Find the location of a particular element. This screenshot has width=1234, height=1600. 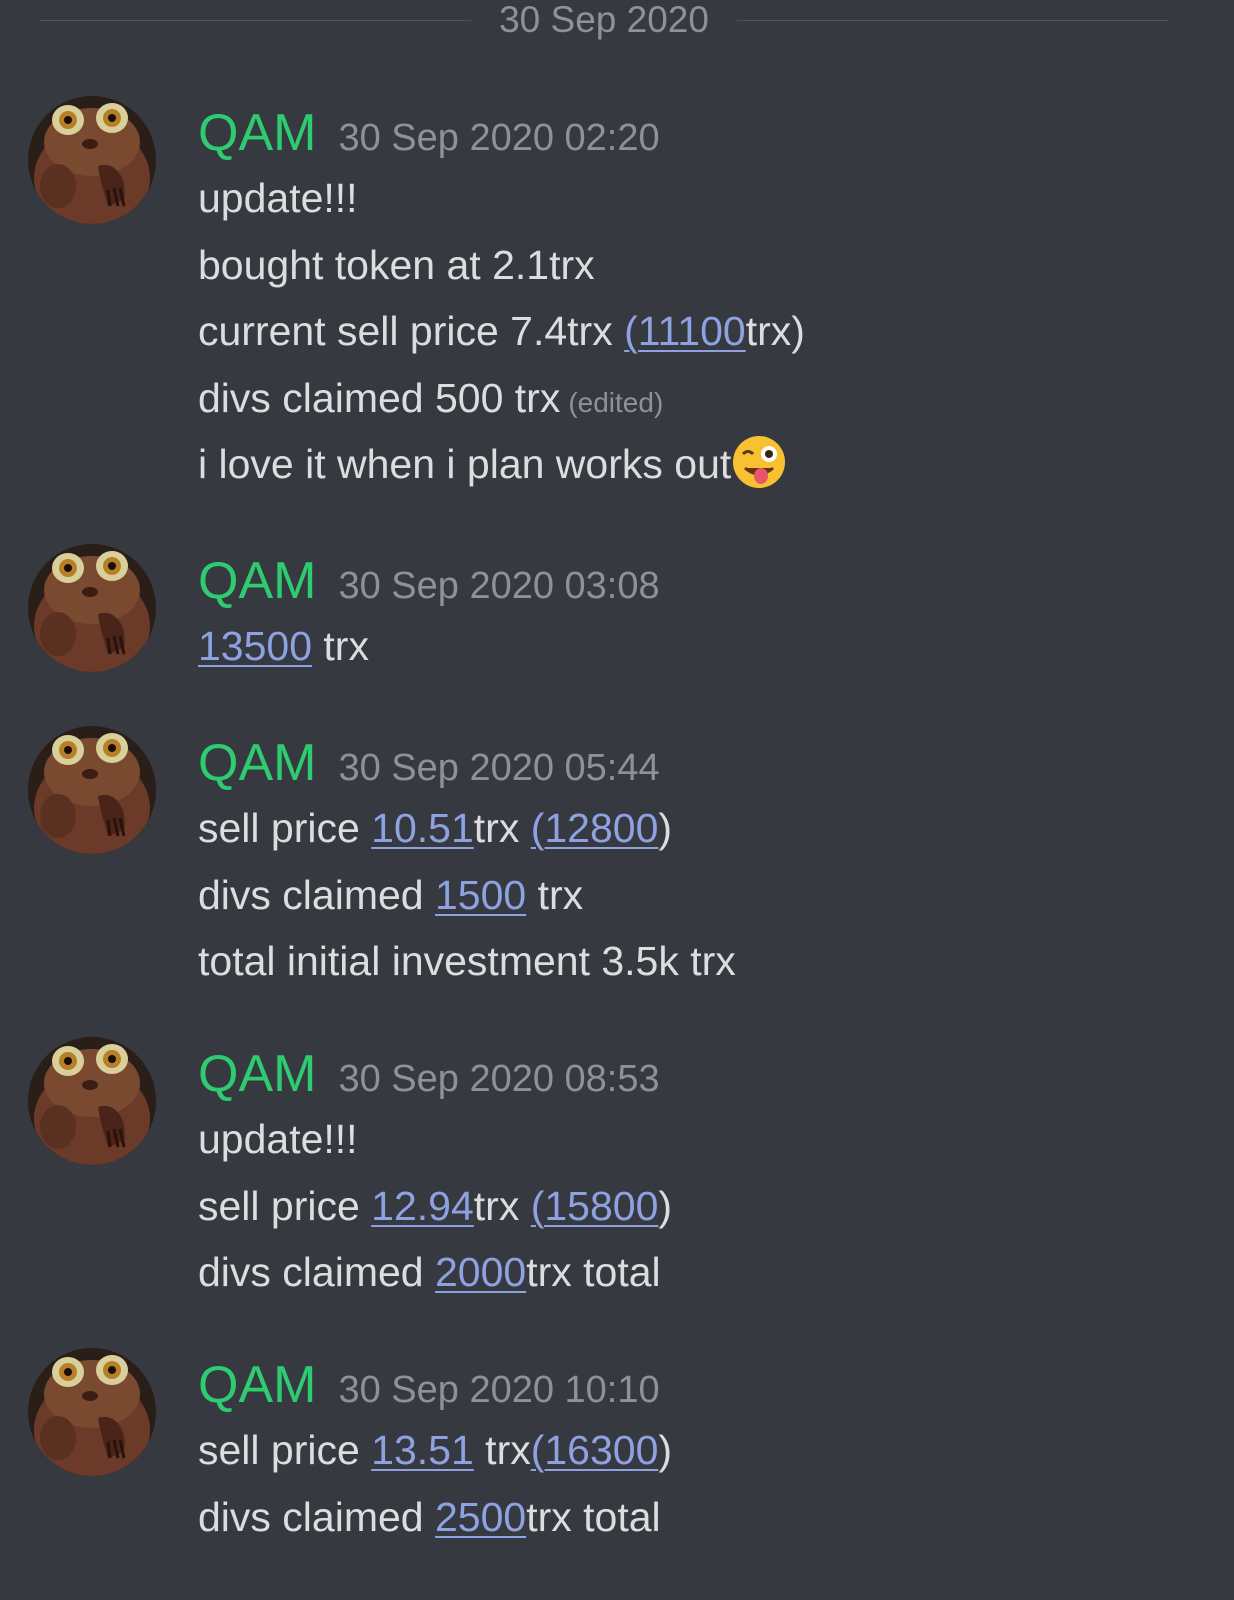

timestamp: 30 Sep 2020 02:20 is located at coordinates (499, 138).